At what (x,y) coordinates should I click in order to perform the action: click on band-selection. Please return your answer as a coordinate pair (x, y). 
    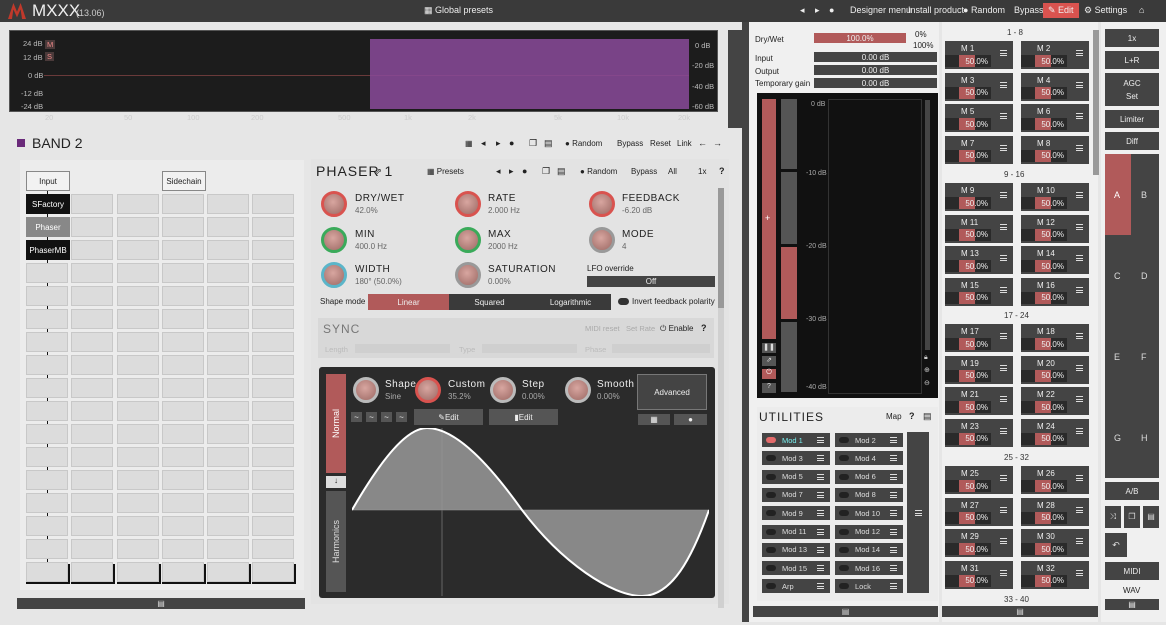
    Looking at the image, I should click on (529, 74).